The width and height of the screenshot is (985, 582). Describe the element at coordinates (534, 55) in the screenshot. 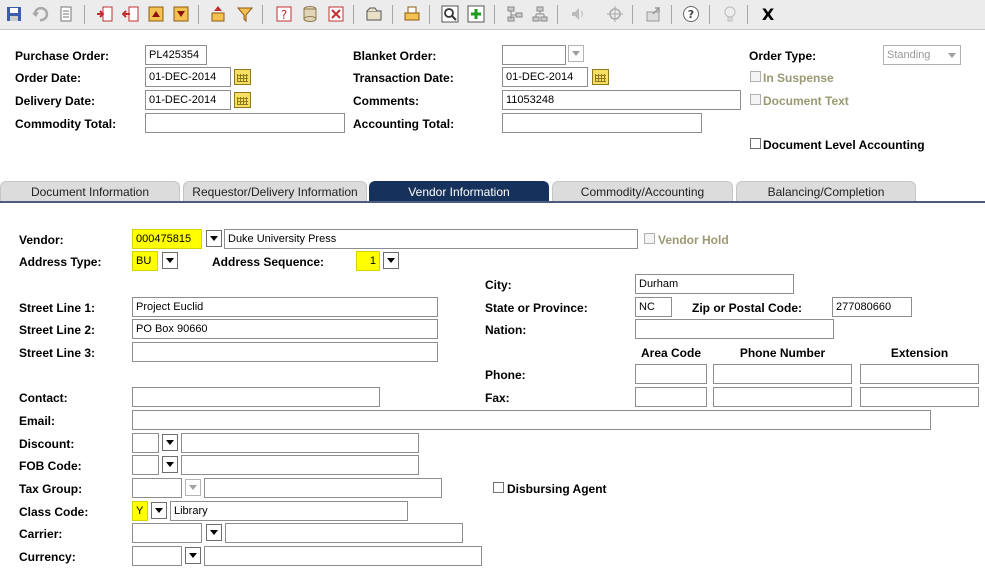

I see `blanket-order-field` at that location.